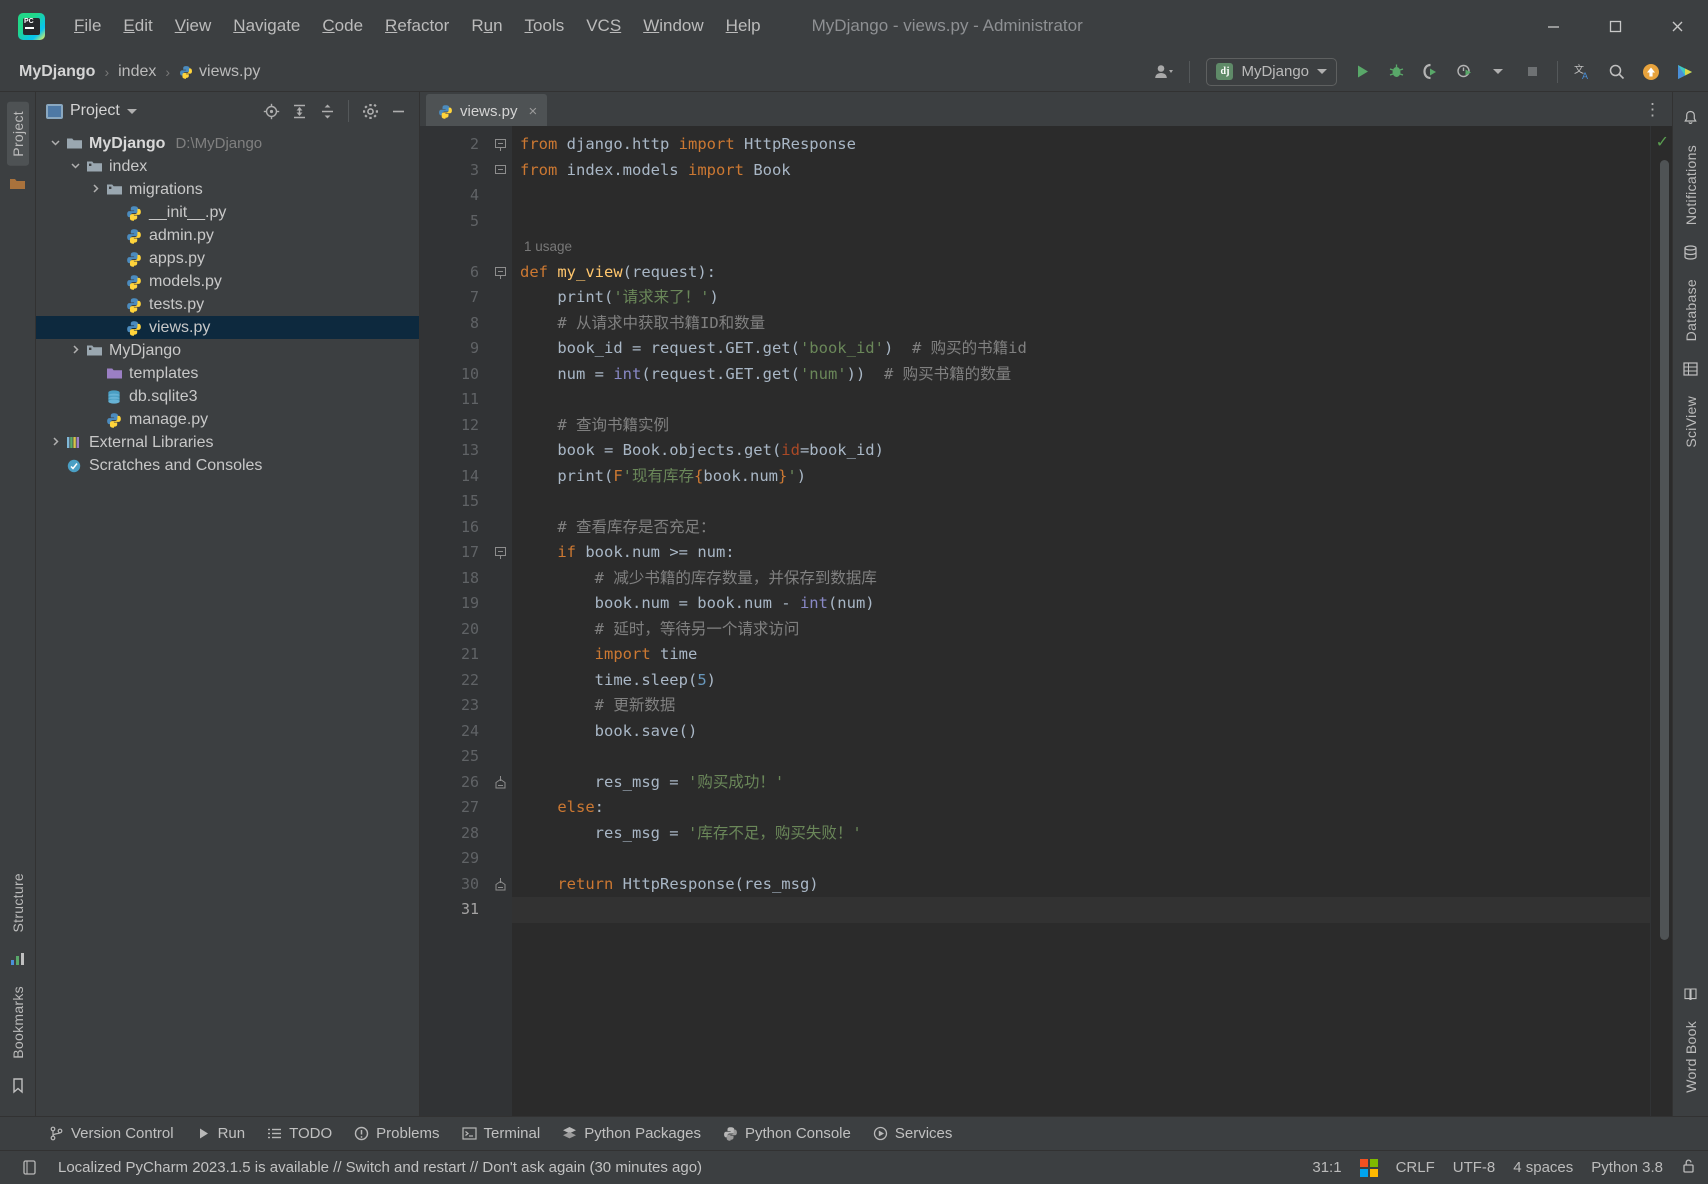 This screenshot has height=1184, width=1708. What do you see at coordinates (227, 258) in the screenshot?
I see `tree-item-apps-py: apps.py` at bounding box center [227, 258].